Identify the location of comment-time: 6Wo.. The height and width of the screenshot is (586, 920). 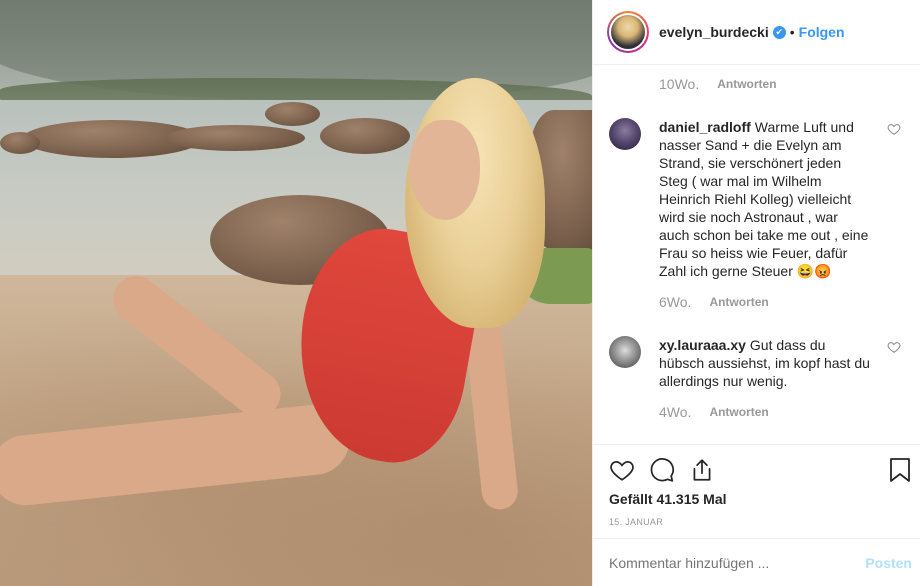
(675, 302).